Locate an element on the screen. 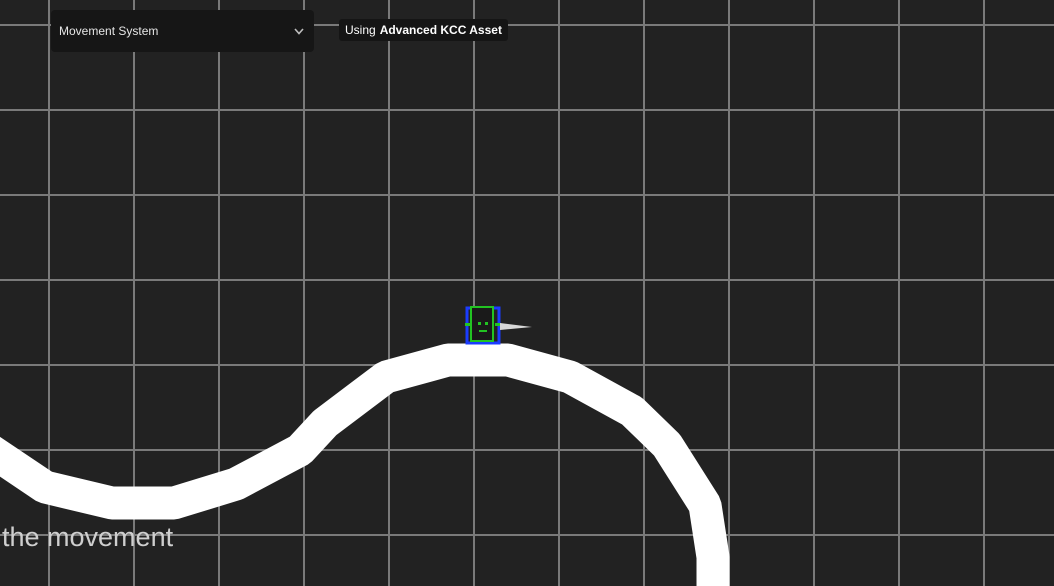 The width and height of the screenshot is (1054, 586). player-body is located at coordinates (482, 324).